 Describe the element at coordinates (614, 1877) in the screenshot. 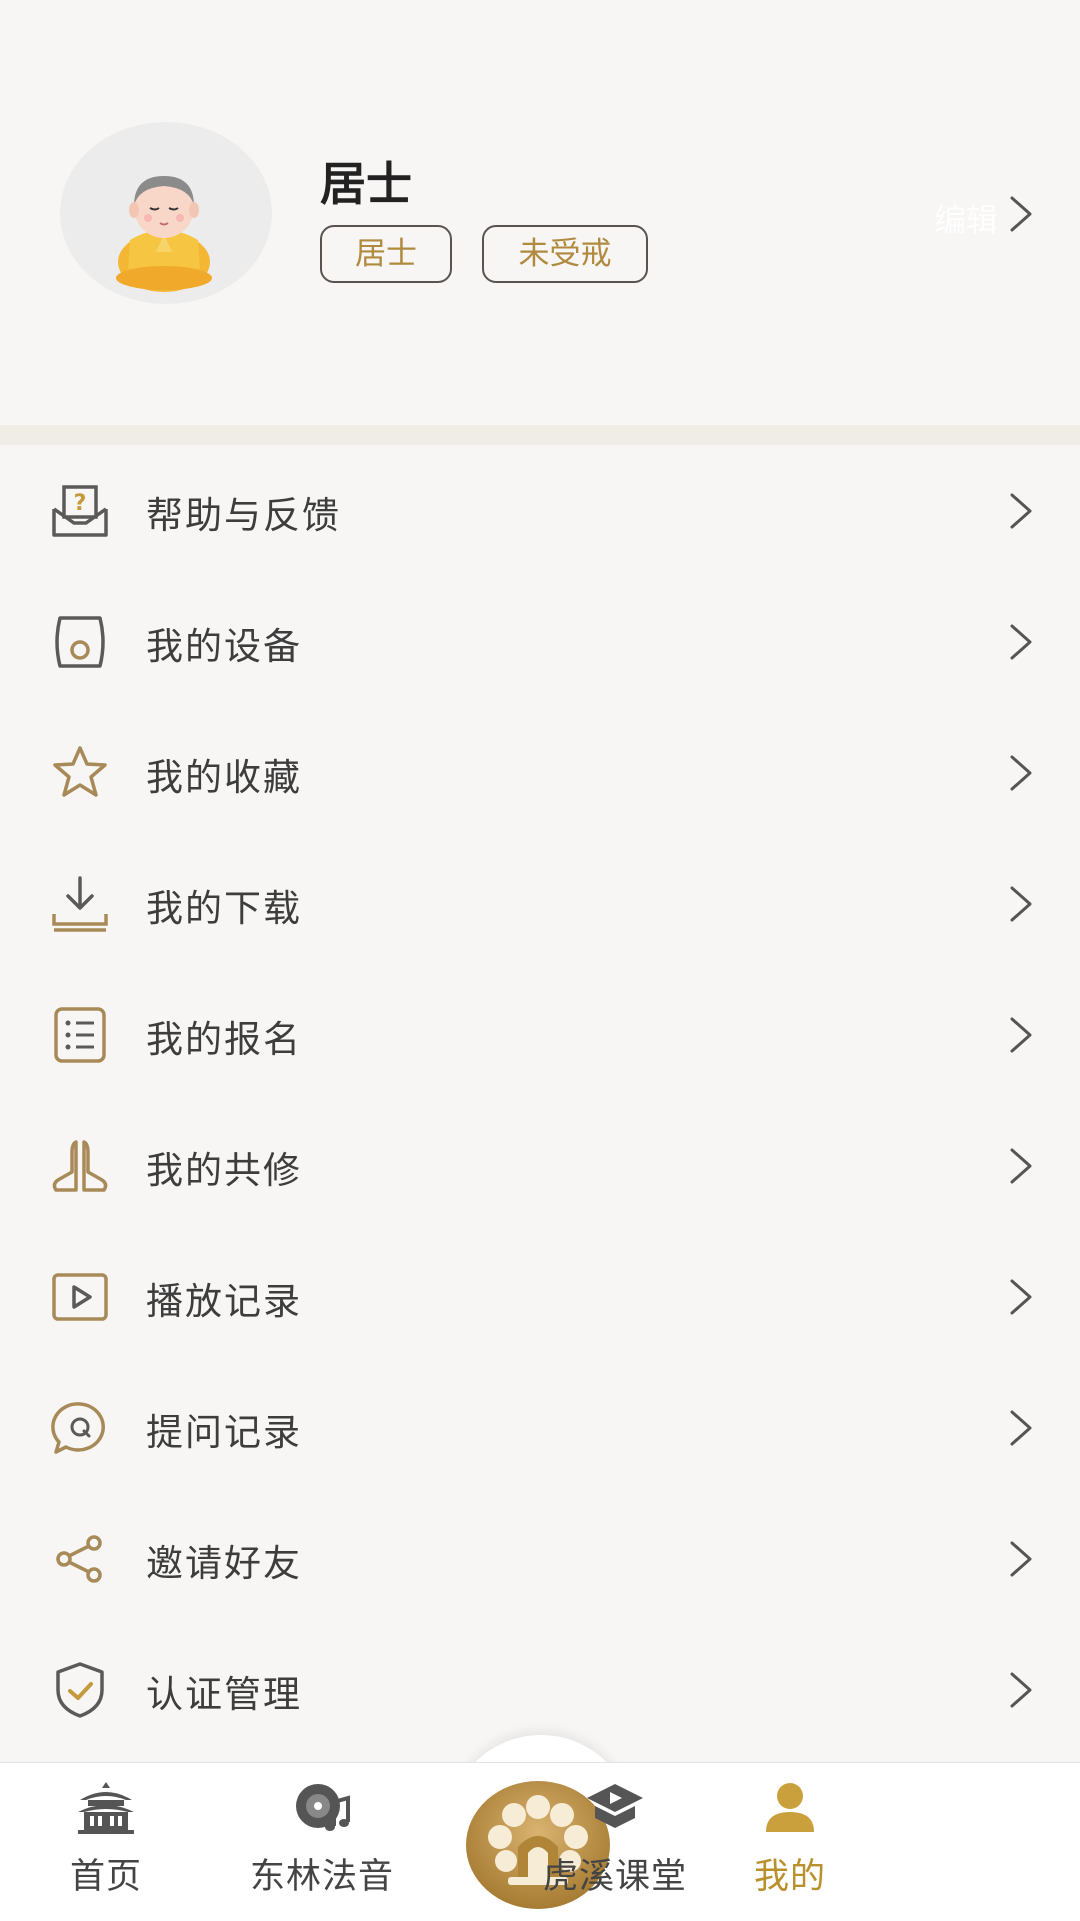

I see `tab-label: 虎溪课堂` at that location.